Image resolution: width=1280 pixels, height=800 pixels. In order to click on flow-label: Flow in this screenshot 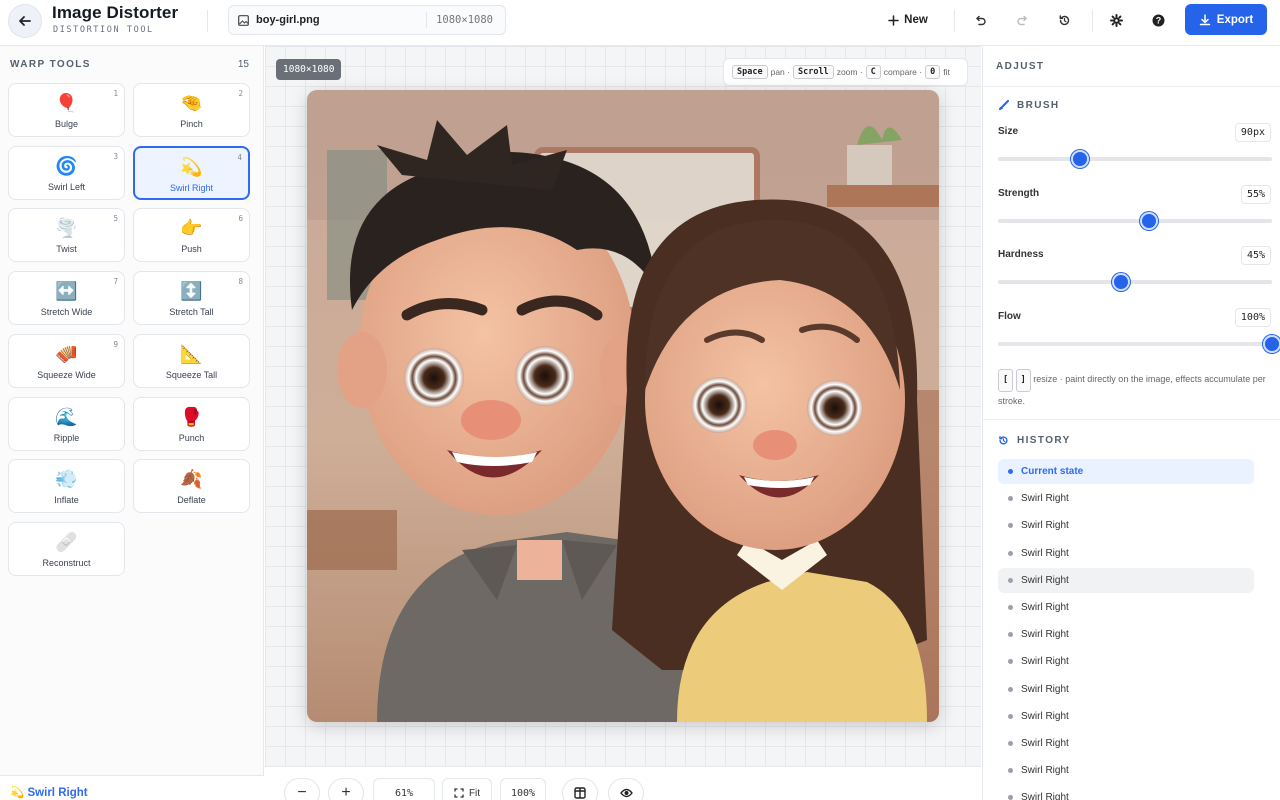, I will do `click(1009, 316)`.